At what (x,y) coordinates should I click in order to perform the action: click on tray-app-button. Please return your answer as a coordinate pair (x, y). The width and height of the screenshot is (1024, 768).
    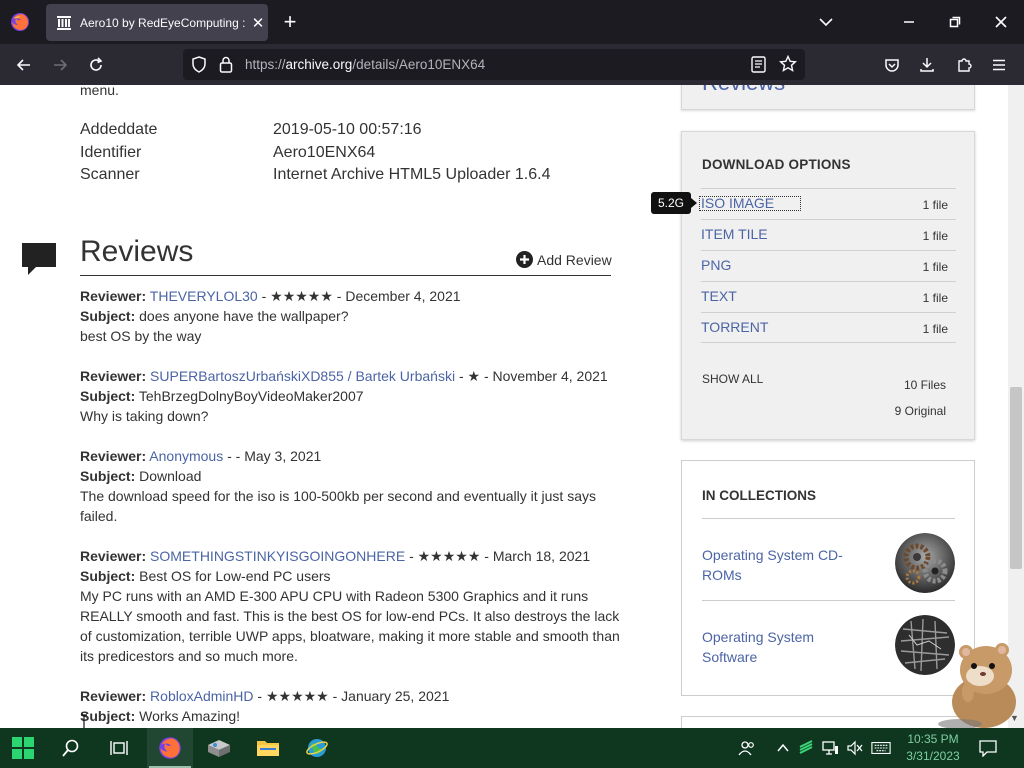
    Looking at the image, I should click on (806, 748).